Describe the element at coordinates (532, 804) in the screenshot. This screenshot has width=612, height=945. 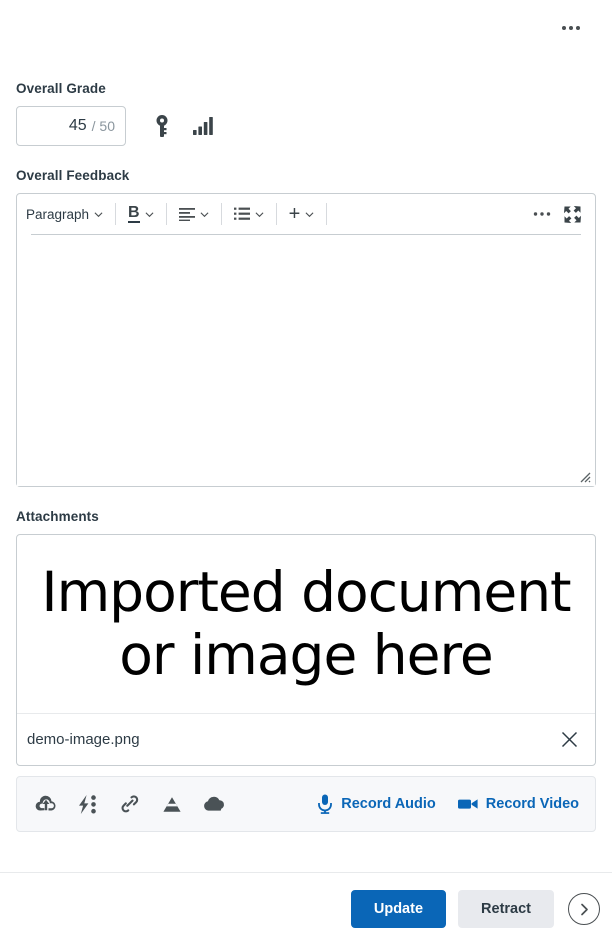
I see `record-video-label: Record Video` at that location.